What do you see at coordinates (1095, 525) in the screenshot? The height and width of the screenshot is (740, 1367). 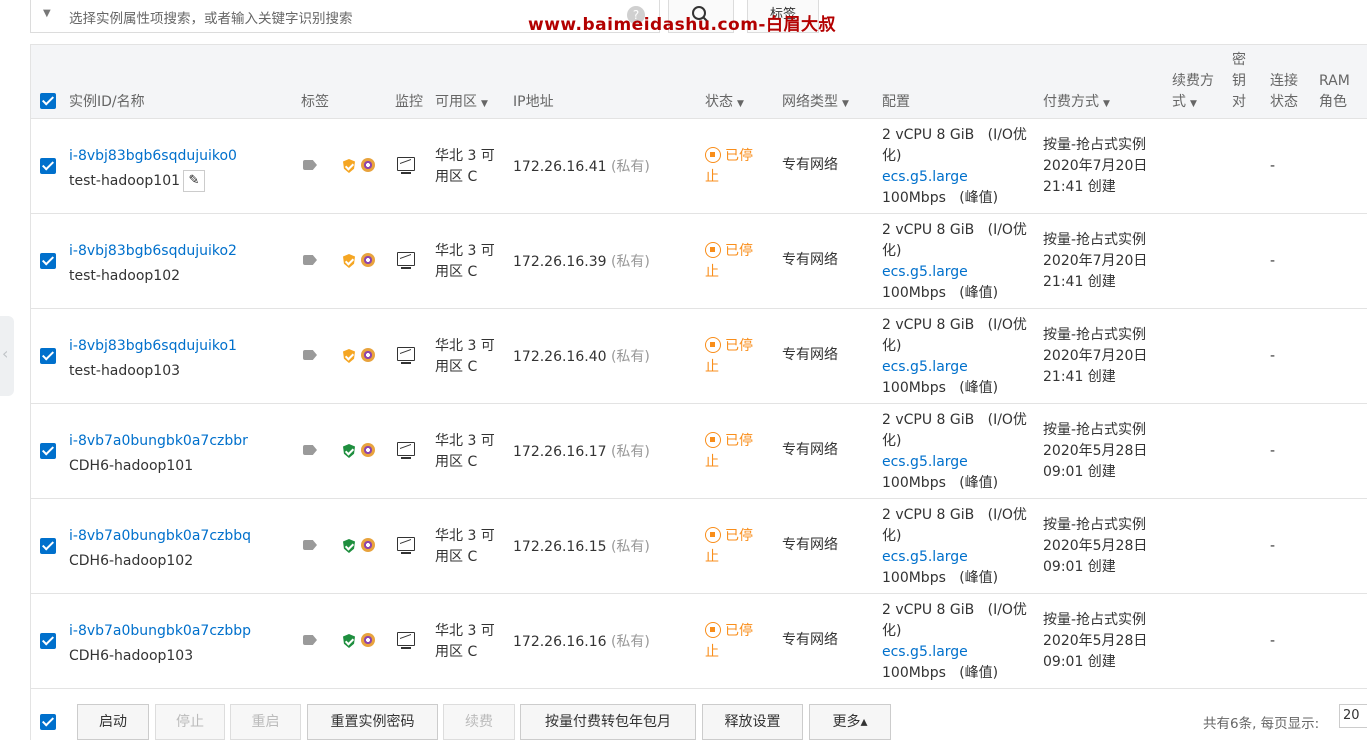 I see `billing-line-1: 按量-抢占式实例` at bounding box center [1095, 525].